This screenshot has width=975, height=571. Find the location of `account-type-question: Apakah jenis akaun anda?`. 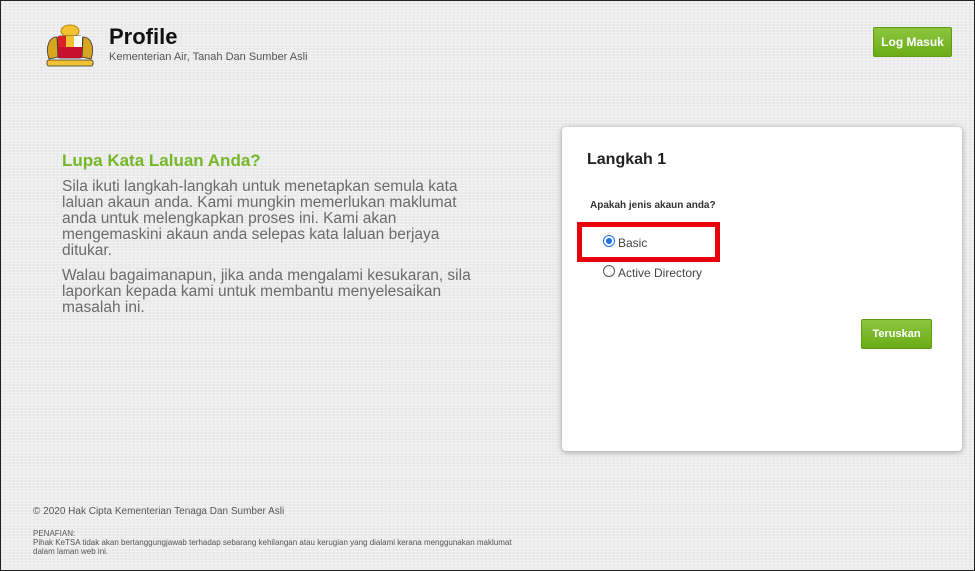

account-type-question: Apakah jenis akaun anda? is located at coordinates (653, 205).